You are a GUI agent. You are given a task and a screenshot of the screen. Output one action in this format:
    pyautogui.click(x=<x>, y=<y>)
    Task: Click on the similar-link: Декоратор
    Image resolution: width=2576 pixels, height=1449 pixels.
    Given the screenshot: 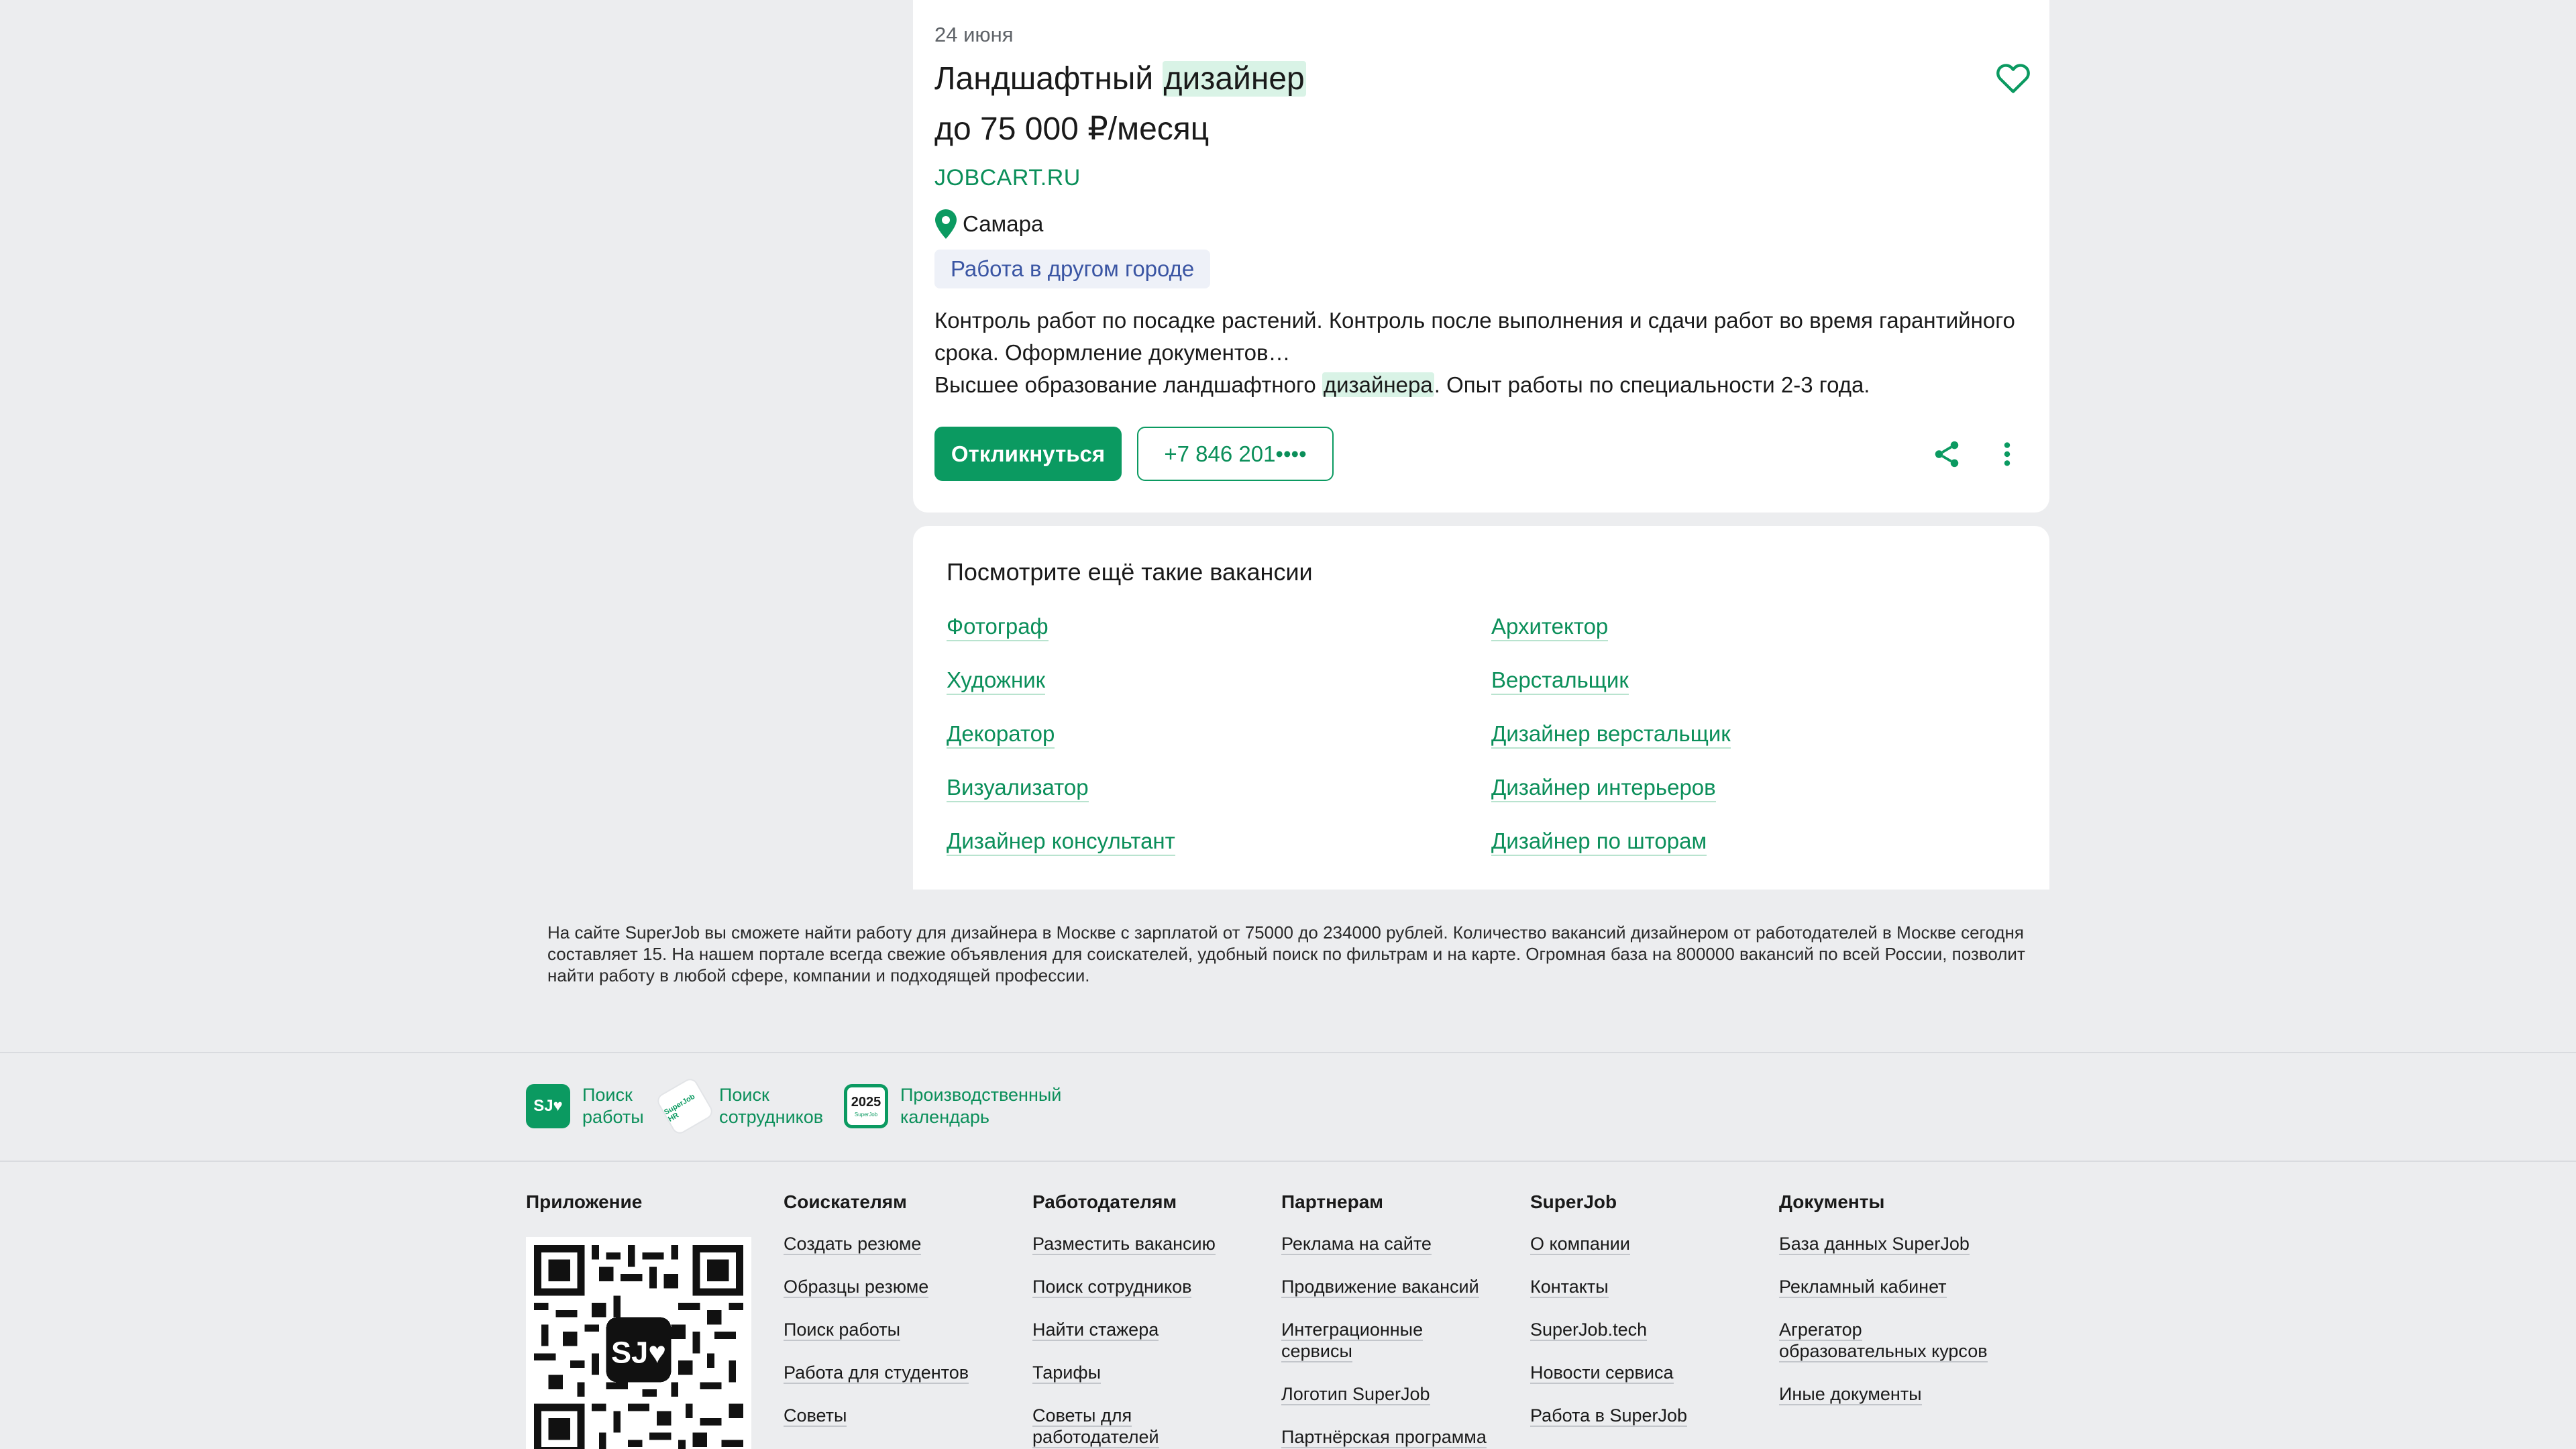 What is the action you would take?
    pyautogui.click(x=1001, y=734)
    